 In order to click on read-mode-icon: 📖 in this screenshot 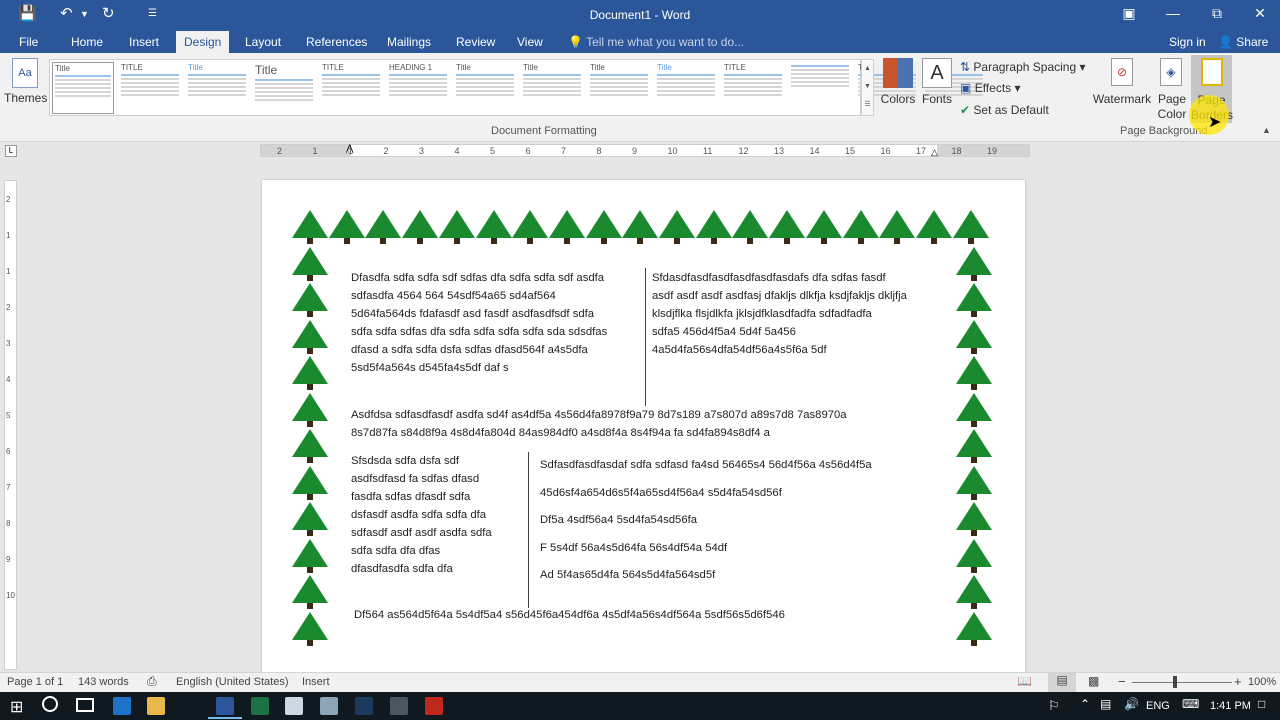, I will do `click(1024, 681)`.